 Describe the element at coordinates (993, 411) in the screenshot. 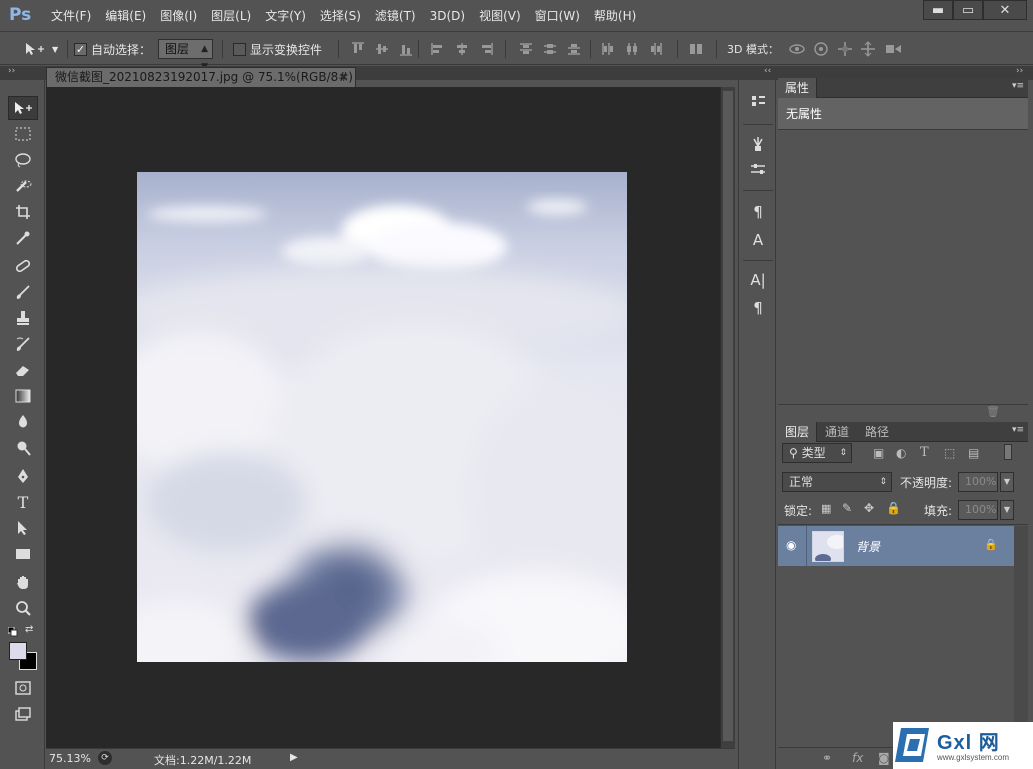

I see `trash-icon: 🗑` at that location.